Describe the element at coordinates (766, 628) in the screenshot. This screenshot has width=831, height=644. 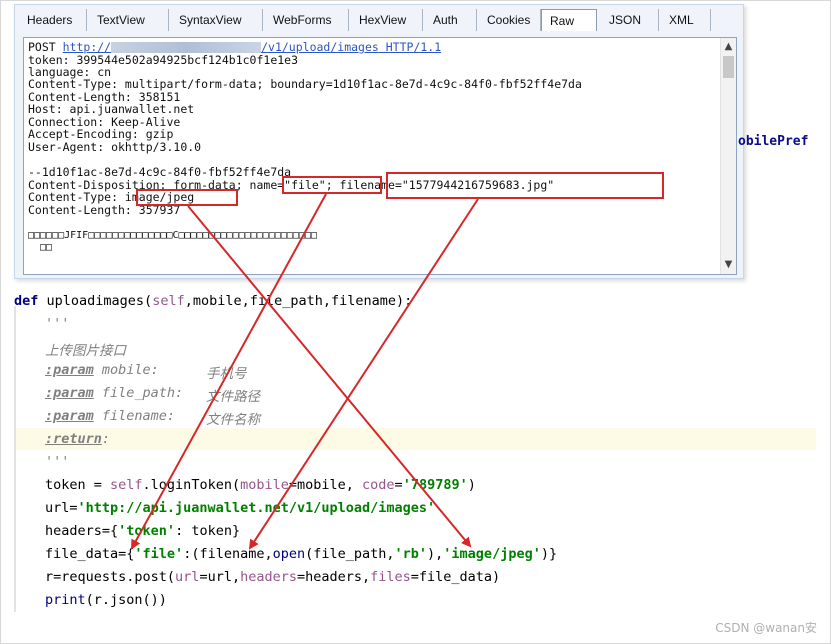
I see `csdn-watermark: CSDN @wanan安` at that location.